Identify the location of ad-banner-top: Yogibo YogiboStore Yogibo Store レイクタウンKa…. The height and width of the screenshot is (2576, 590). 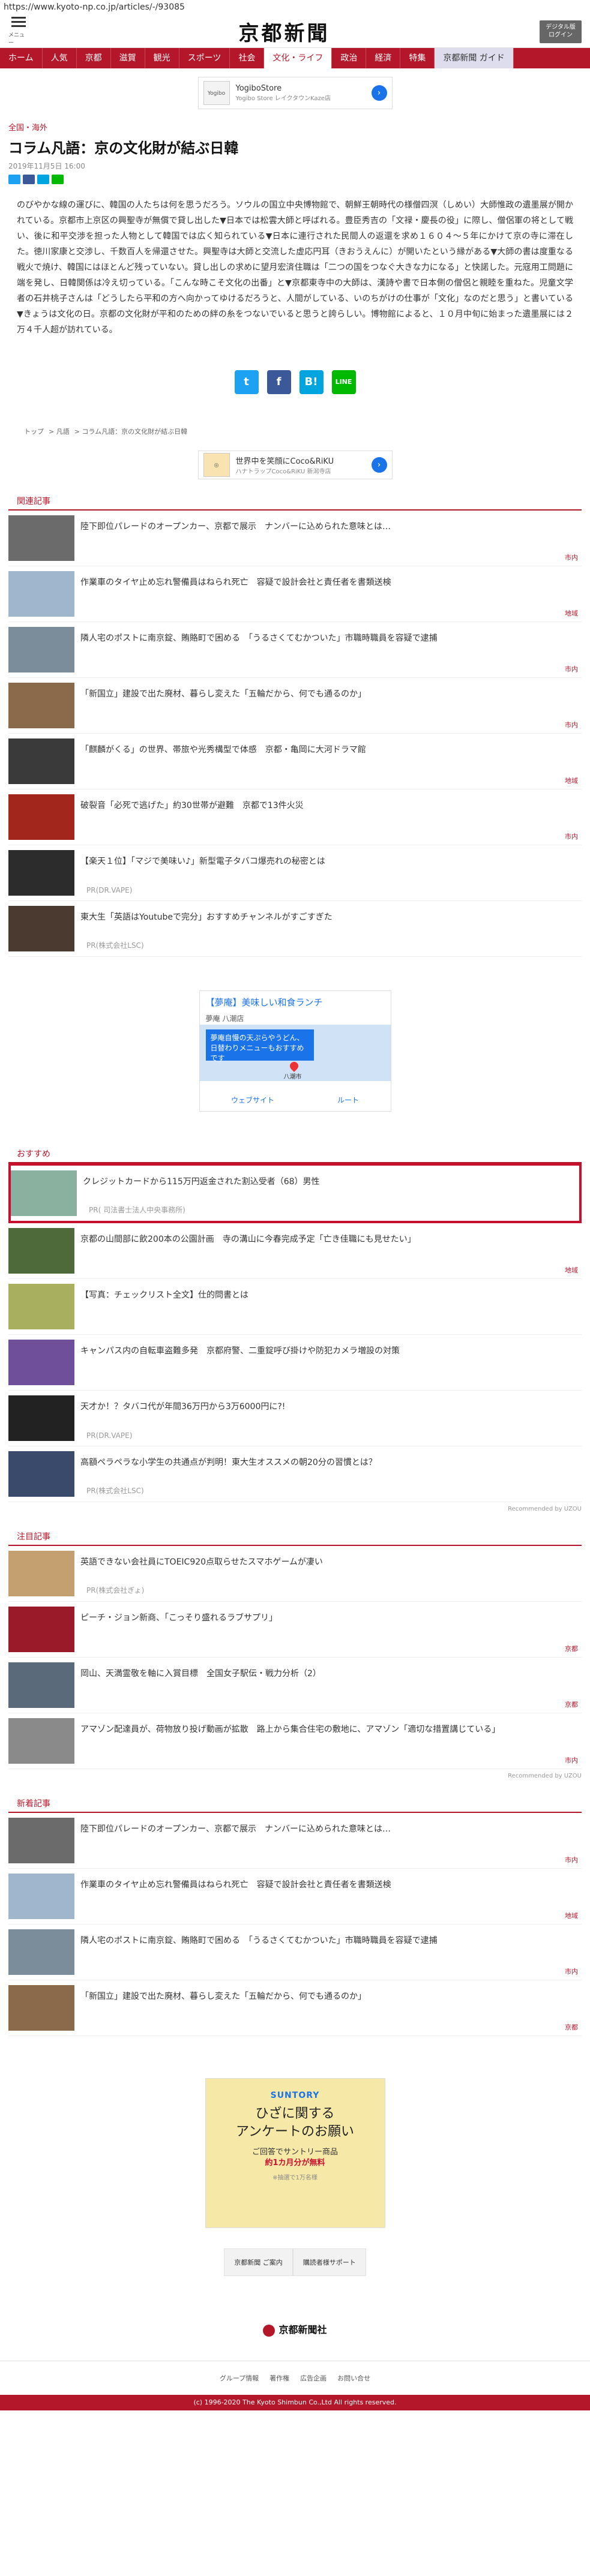
(295, 93).